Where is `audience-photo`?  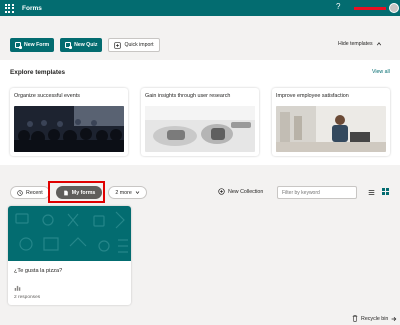 audience-photo is located at coordinates (69, 129).